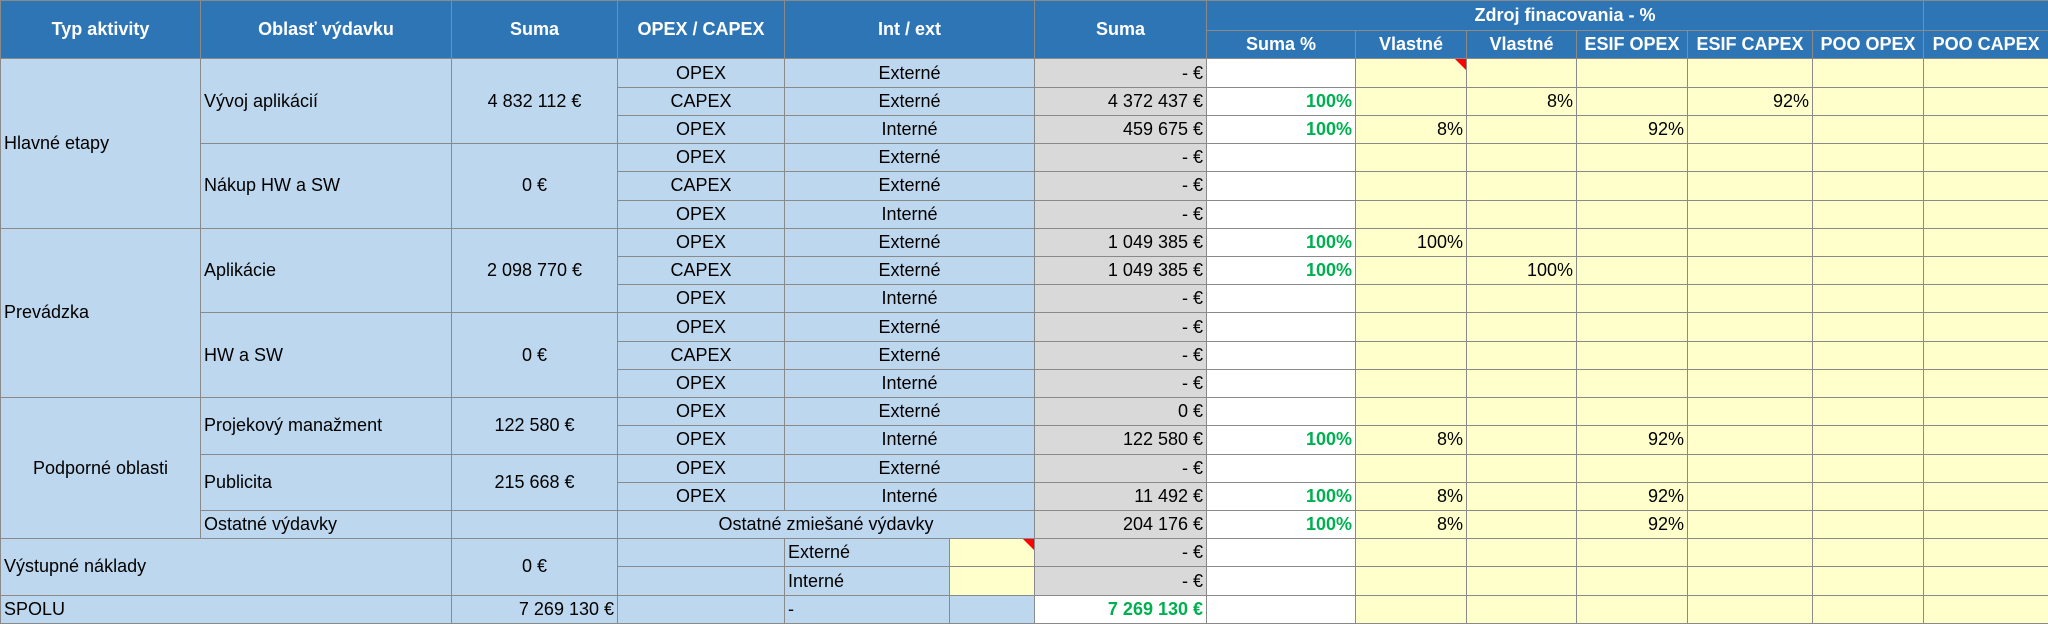  I want to click on cell-ostatne-zmiesane: Ostatné zmiešané výdavky, so click(826, 524).